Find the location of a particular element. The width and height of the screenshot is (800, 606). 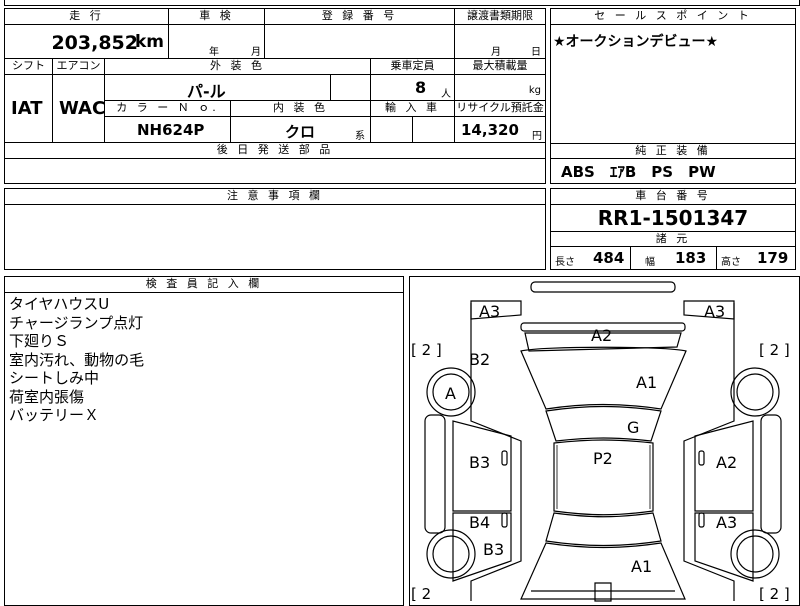

ac-cell: WAC is located at coordinates (79, 109).